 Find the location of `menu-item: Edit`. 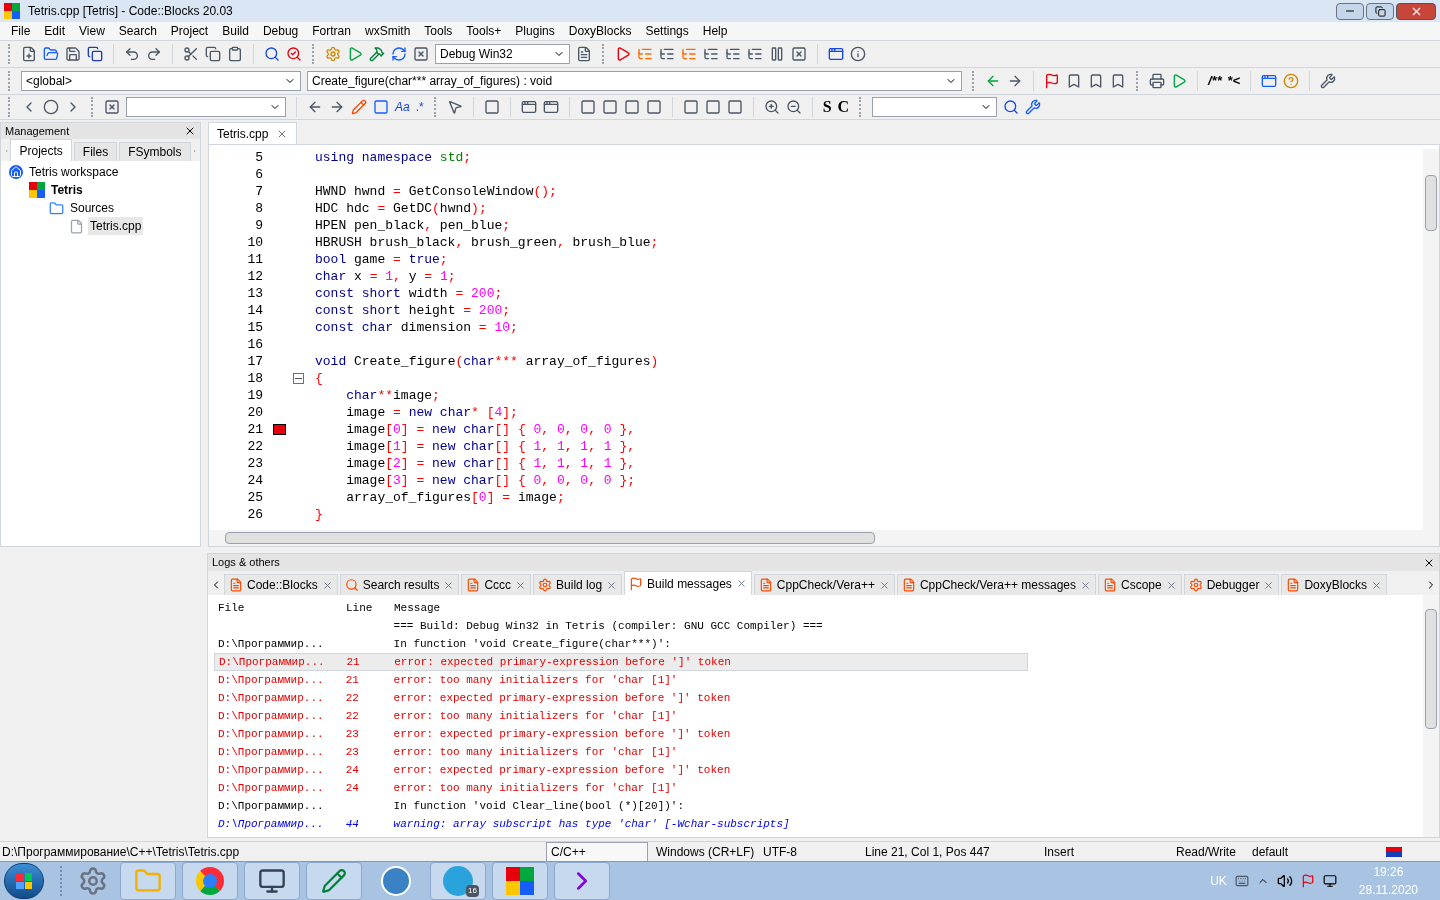

menu-item: Edit is located at coordinates (55, 31).